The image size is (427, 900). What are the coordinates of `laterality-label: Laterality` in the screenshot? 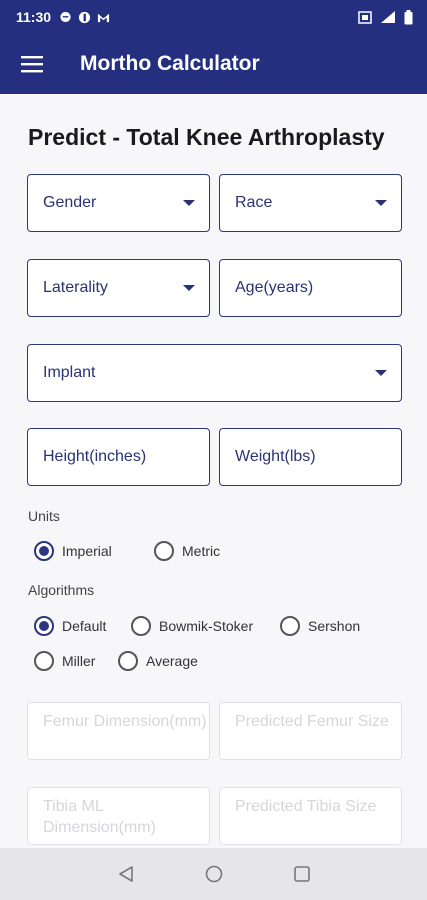 It's located at (75, 287).